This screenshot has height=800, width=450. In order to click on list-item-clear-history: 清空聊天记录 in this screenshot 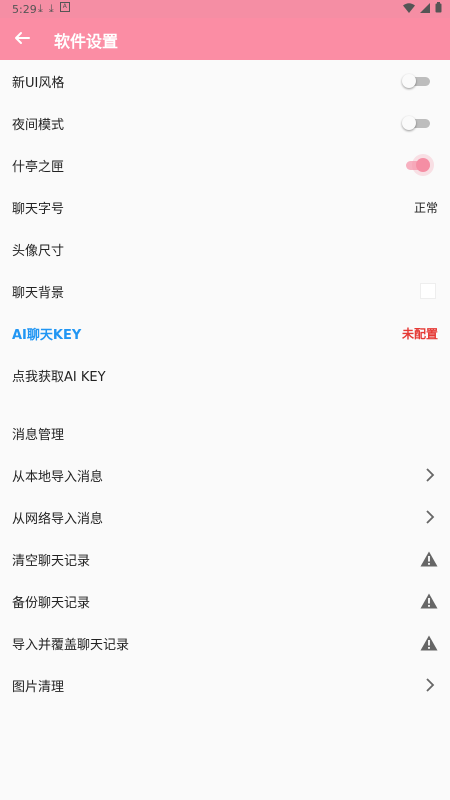, I will do `click(225, 559)`.